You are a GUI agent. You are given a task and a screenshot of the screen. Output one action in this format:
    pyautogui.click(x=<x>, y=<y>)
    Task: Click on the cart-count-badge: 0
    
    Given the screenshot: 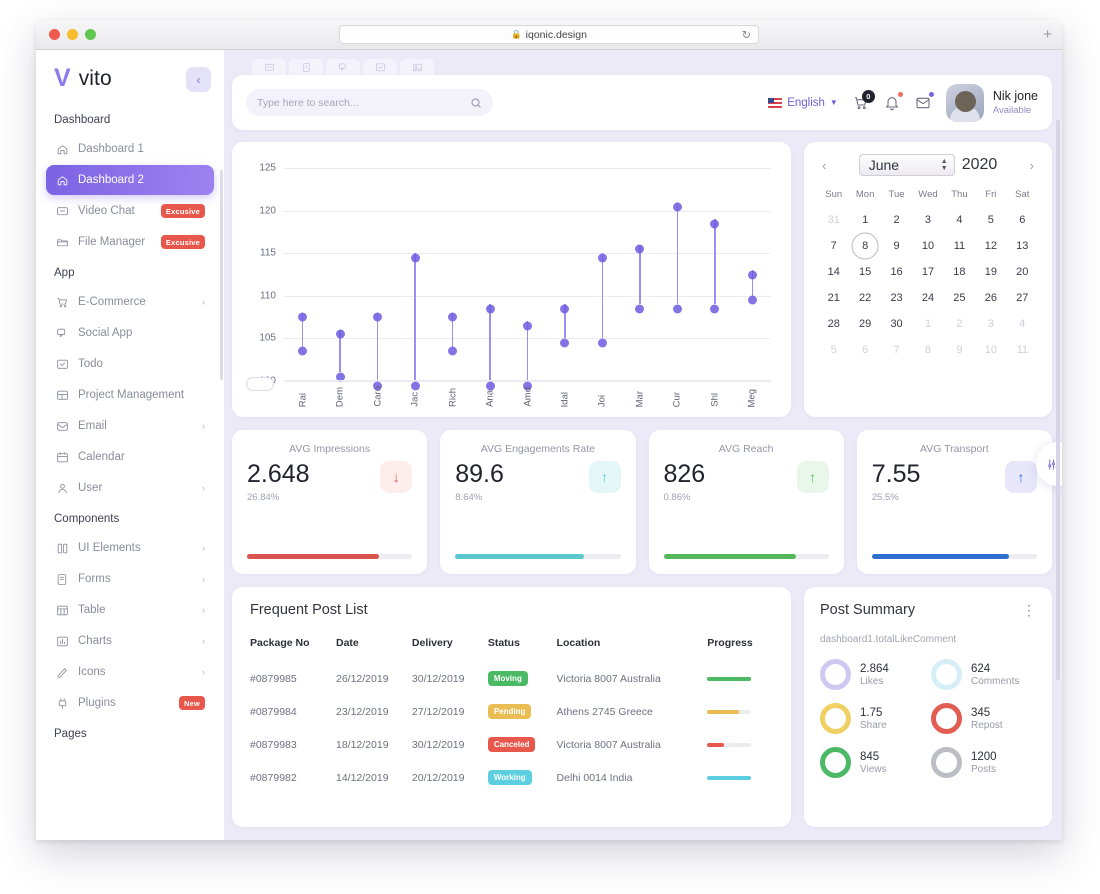 What is the action you would take?
    pyautogui.click(x=868, y=96)
    